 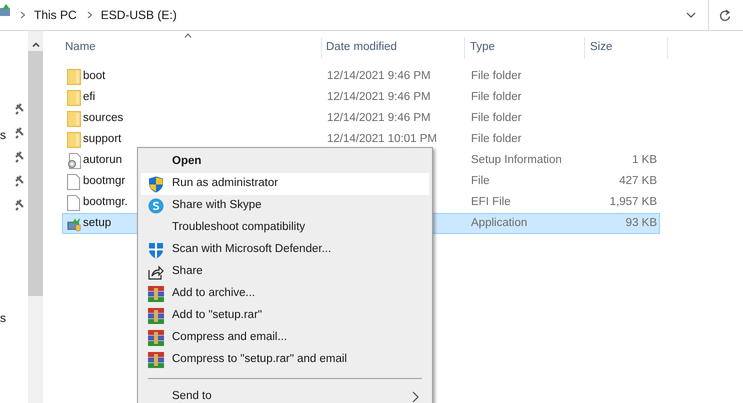 What do you see at coordinates (105, 202) in the screenshot?
I see `file-name: bootmgr.` at bounding box center [105, 202].